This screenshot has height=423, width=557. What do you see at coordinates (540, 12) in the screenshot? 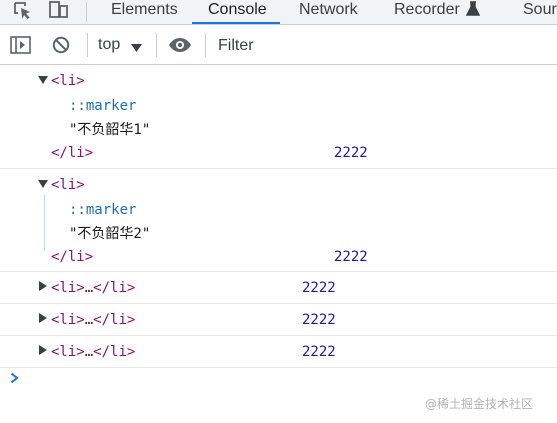
I see `tab-sources: Sources` at bounding box center [540, 12].